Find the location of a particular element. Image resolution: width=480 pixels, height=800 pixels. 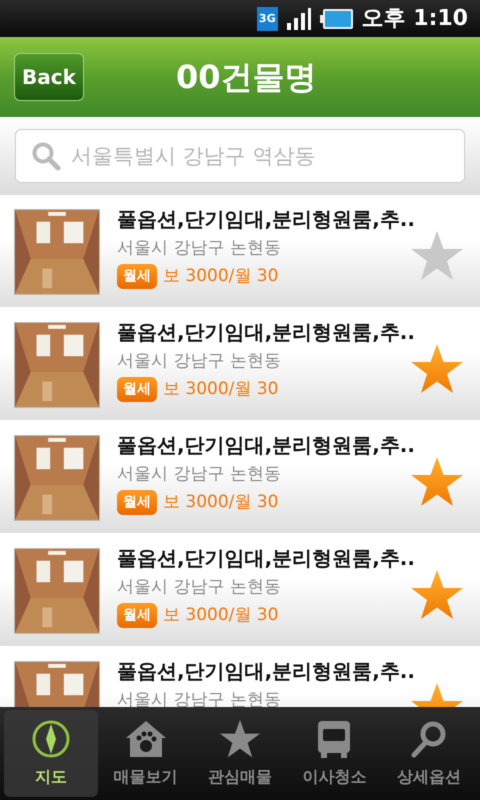

house-icon is located at coordinates (145, 738).